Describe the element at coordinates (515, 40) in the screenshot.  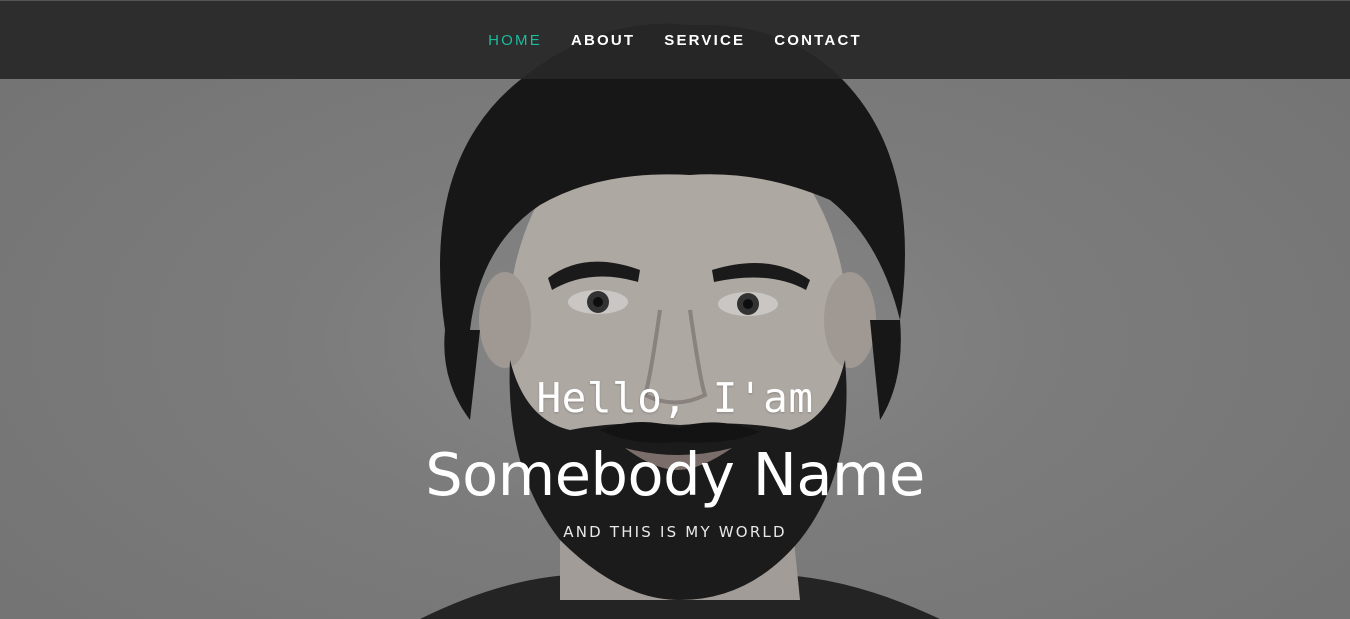
I see `nav-link-home: HOME` at that location.